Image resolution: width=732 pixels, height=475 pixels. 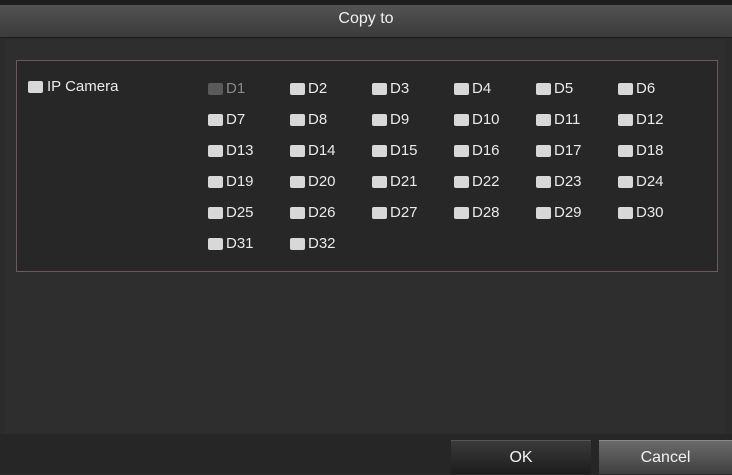 I want to click on channel-label: D6, so click(x=646, y=88).